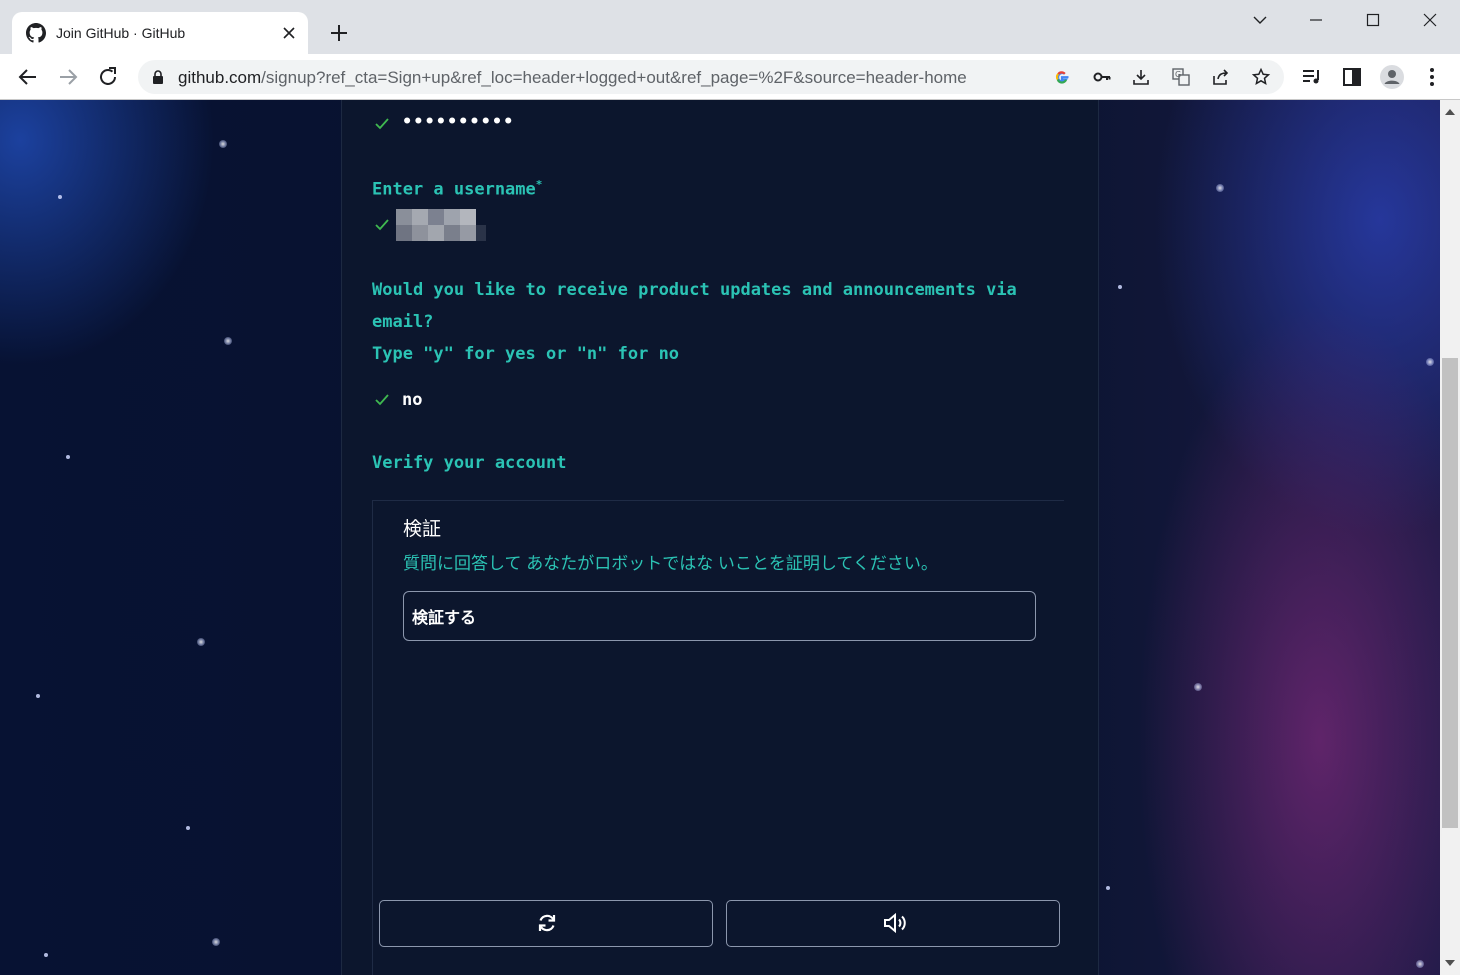 The image size is (1460, 975). Describe the element at coordinates (458, 122) in the screenshot. I see `password-value: ••••••••••` at that location.